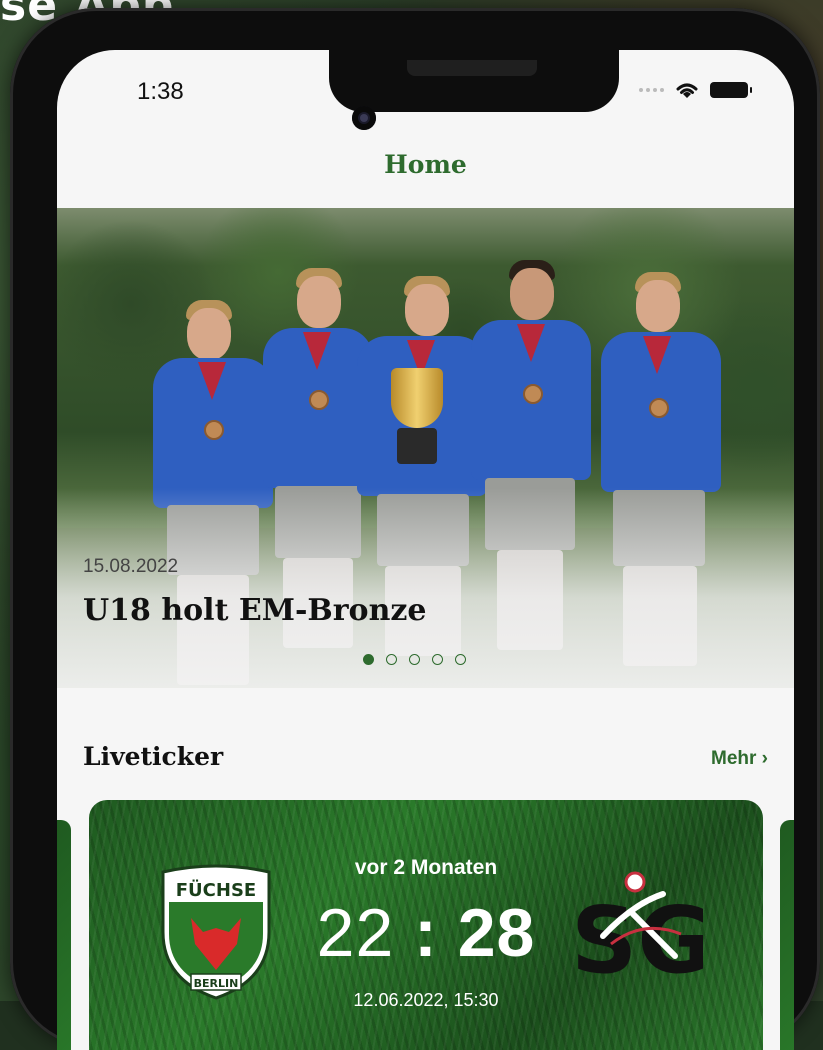 The width and height of the screenshot is (823, 1050). I want to click on wifi-icon, so click(687, 90).